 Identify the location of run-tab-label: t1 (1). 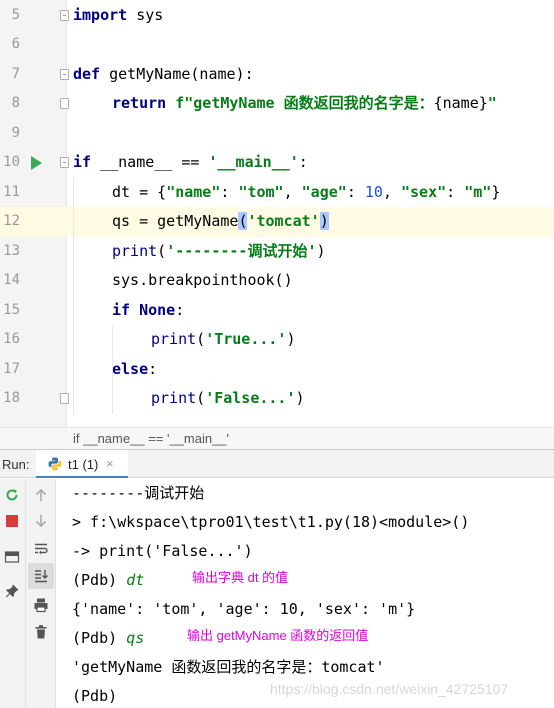
(83, 464).